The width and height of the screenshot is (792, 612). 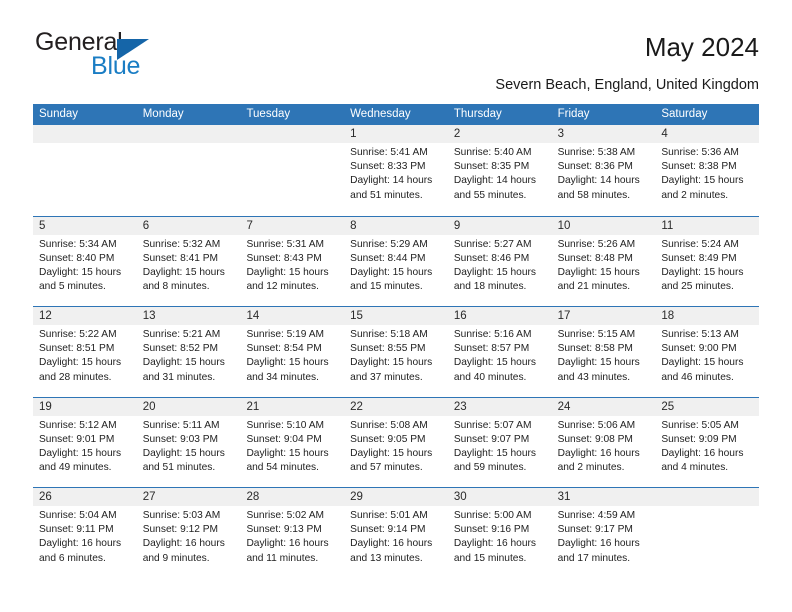 What do you see at coordinates (490, 377) in the screenshot?
I see `daylight-duration-line2: and 40 minutes.` at bounding box center [490, 377].